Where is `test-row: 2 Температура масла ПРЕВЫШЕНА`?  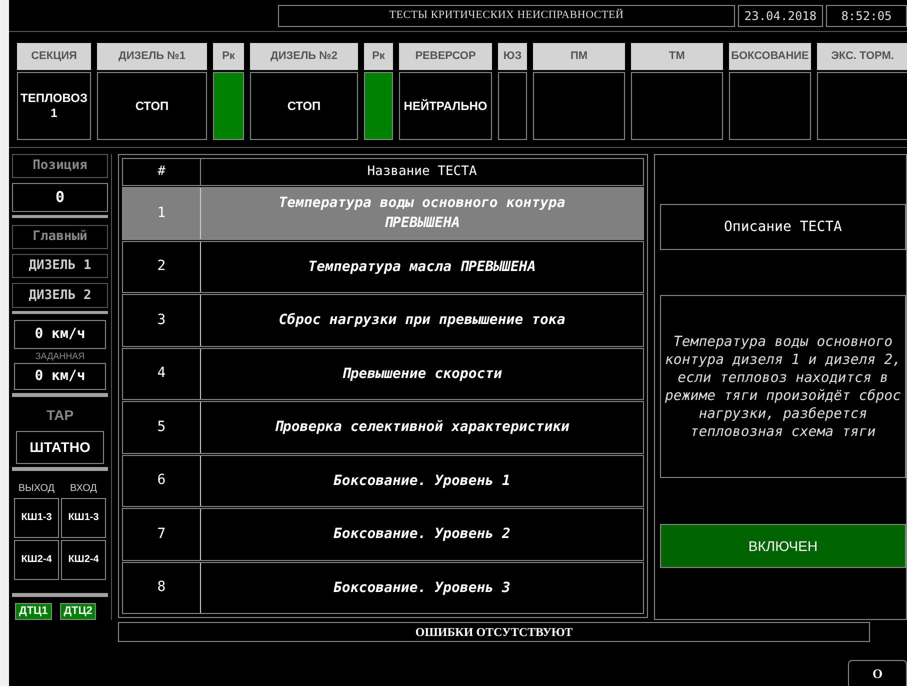
test-row: 2 Температура масла ПРЕВЫШЕНА is located at coordinates (383, 266).